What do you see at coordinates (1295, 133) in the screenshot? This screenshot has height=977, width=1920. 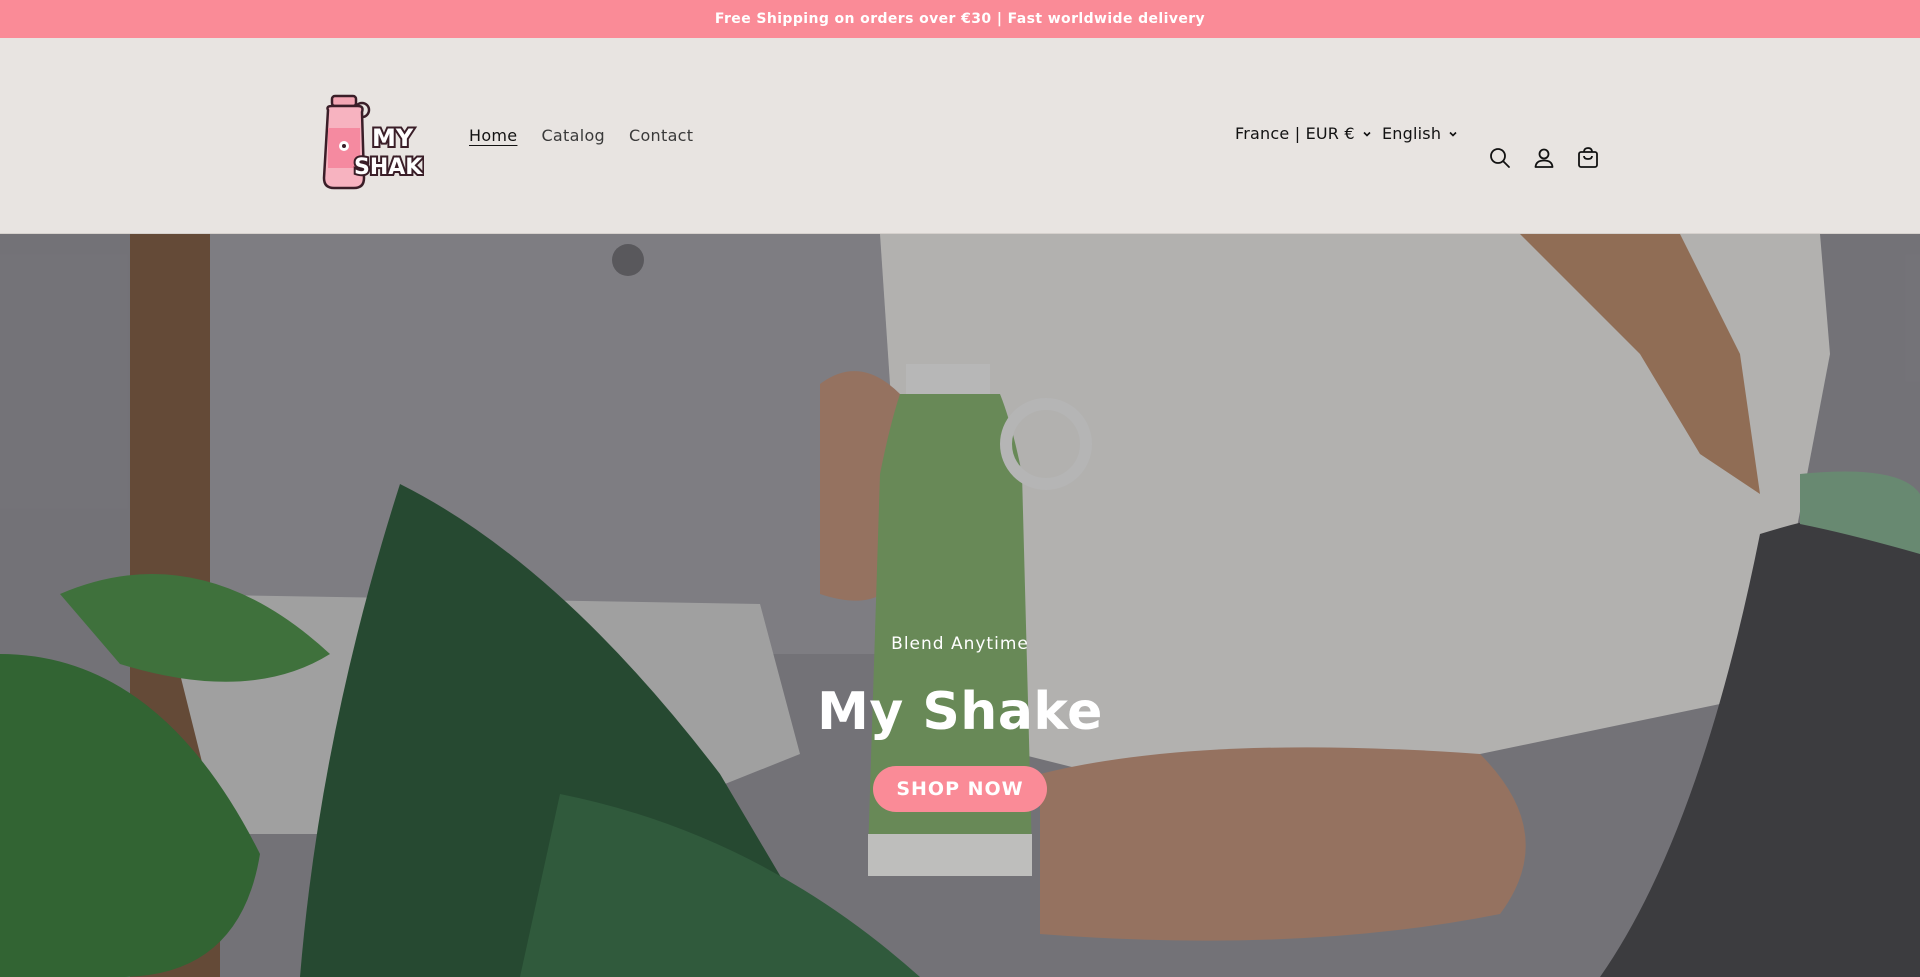 I see `country-currency-label: France | EUR €` at bounding box center [1295, 133].